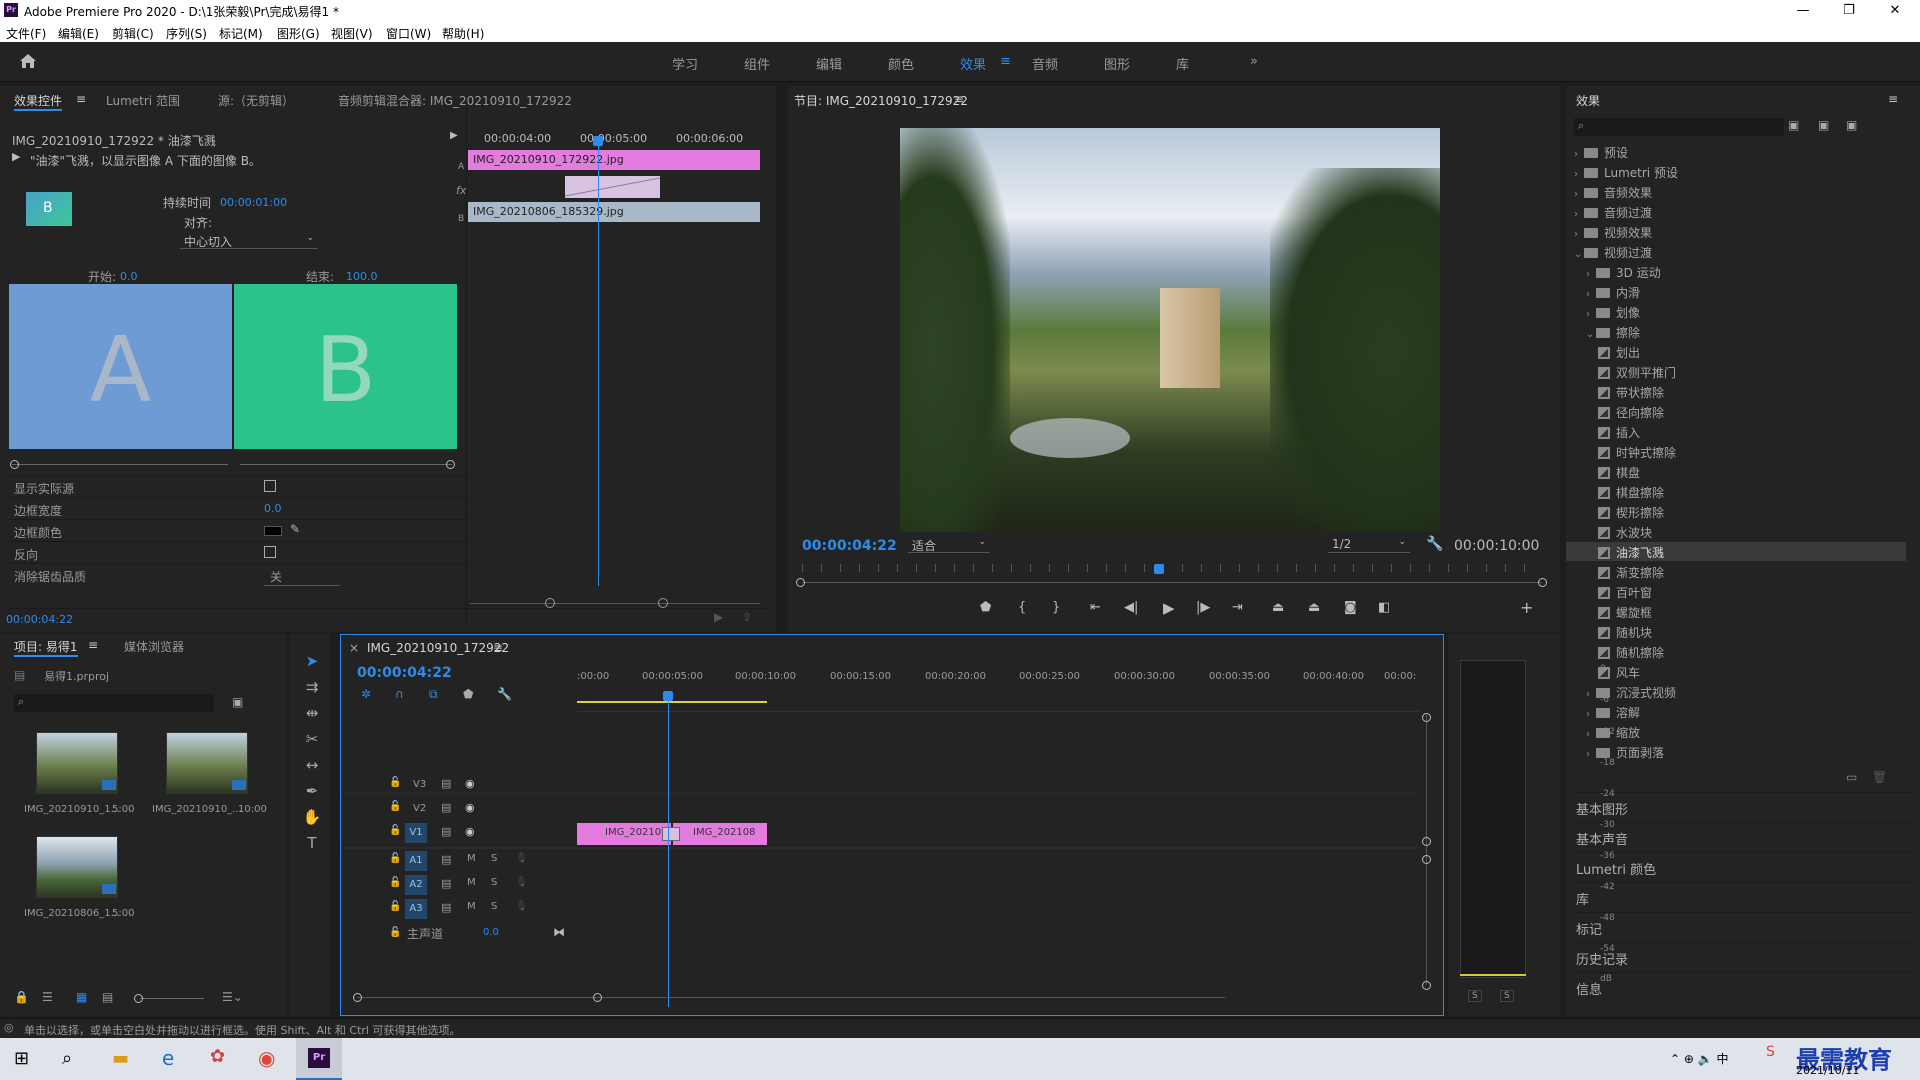 This screenshot has width=1920, height=1080. What do you see at coordinates (1736, 211) in the screenshot?
I see `effects-folder: › 音频过渡` at bounding box center [1736, 211].